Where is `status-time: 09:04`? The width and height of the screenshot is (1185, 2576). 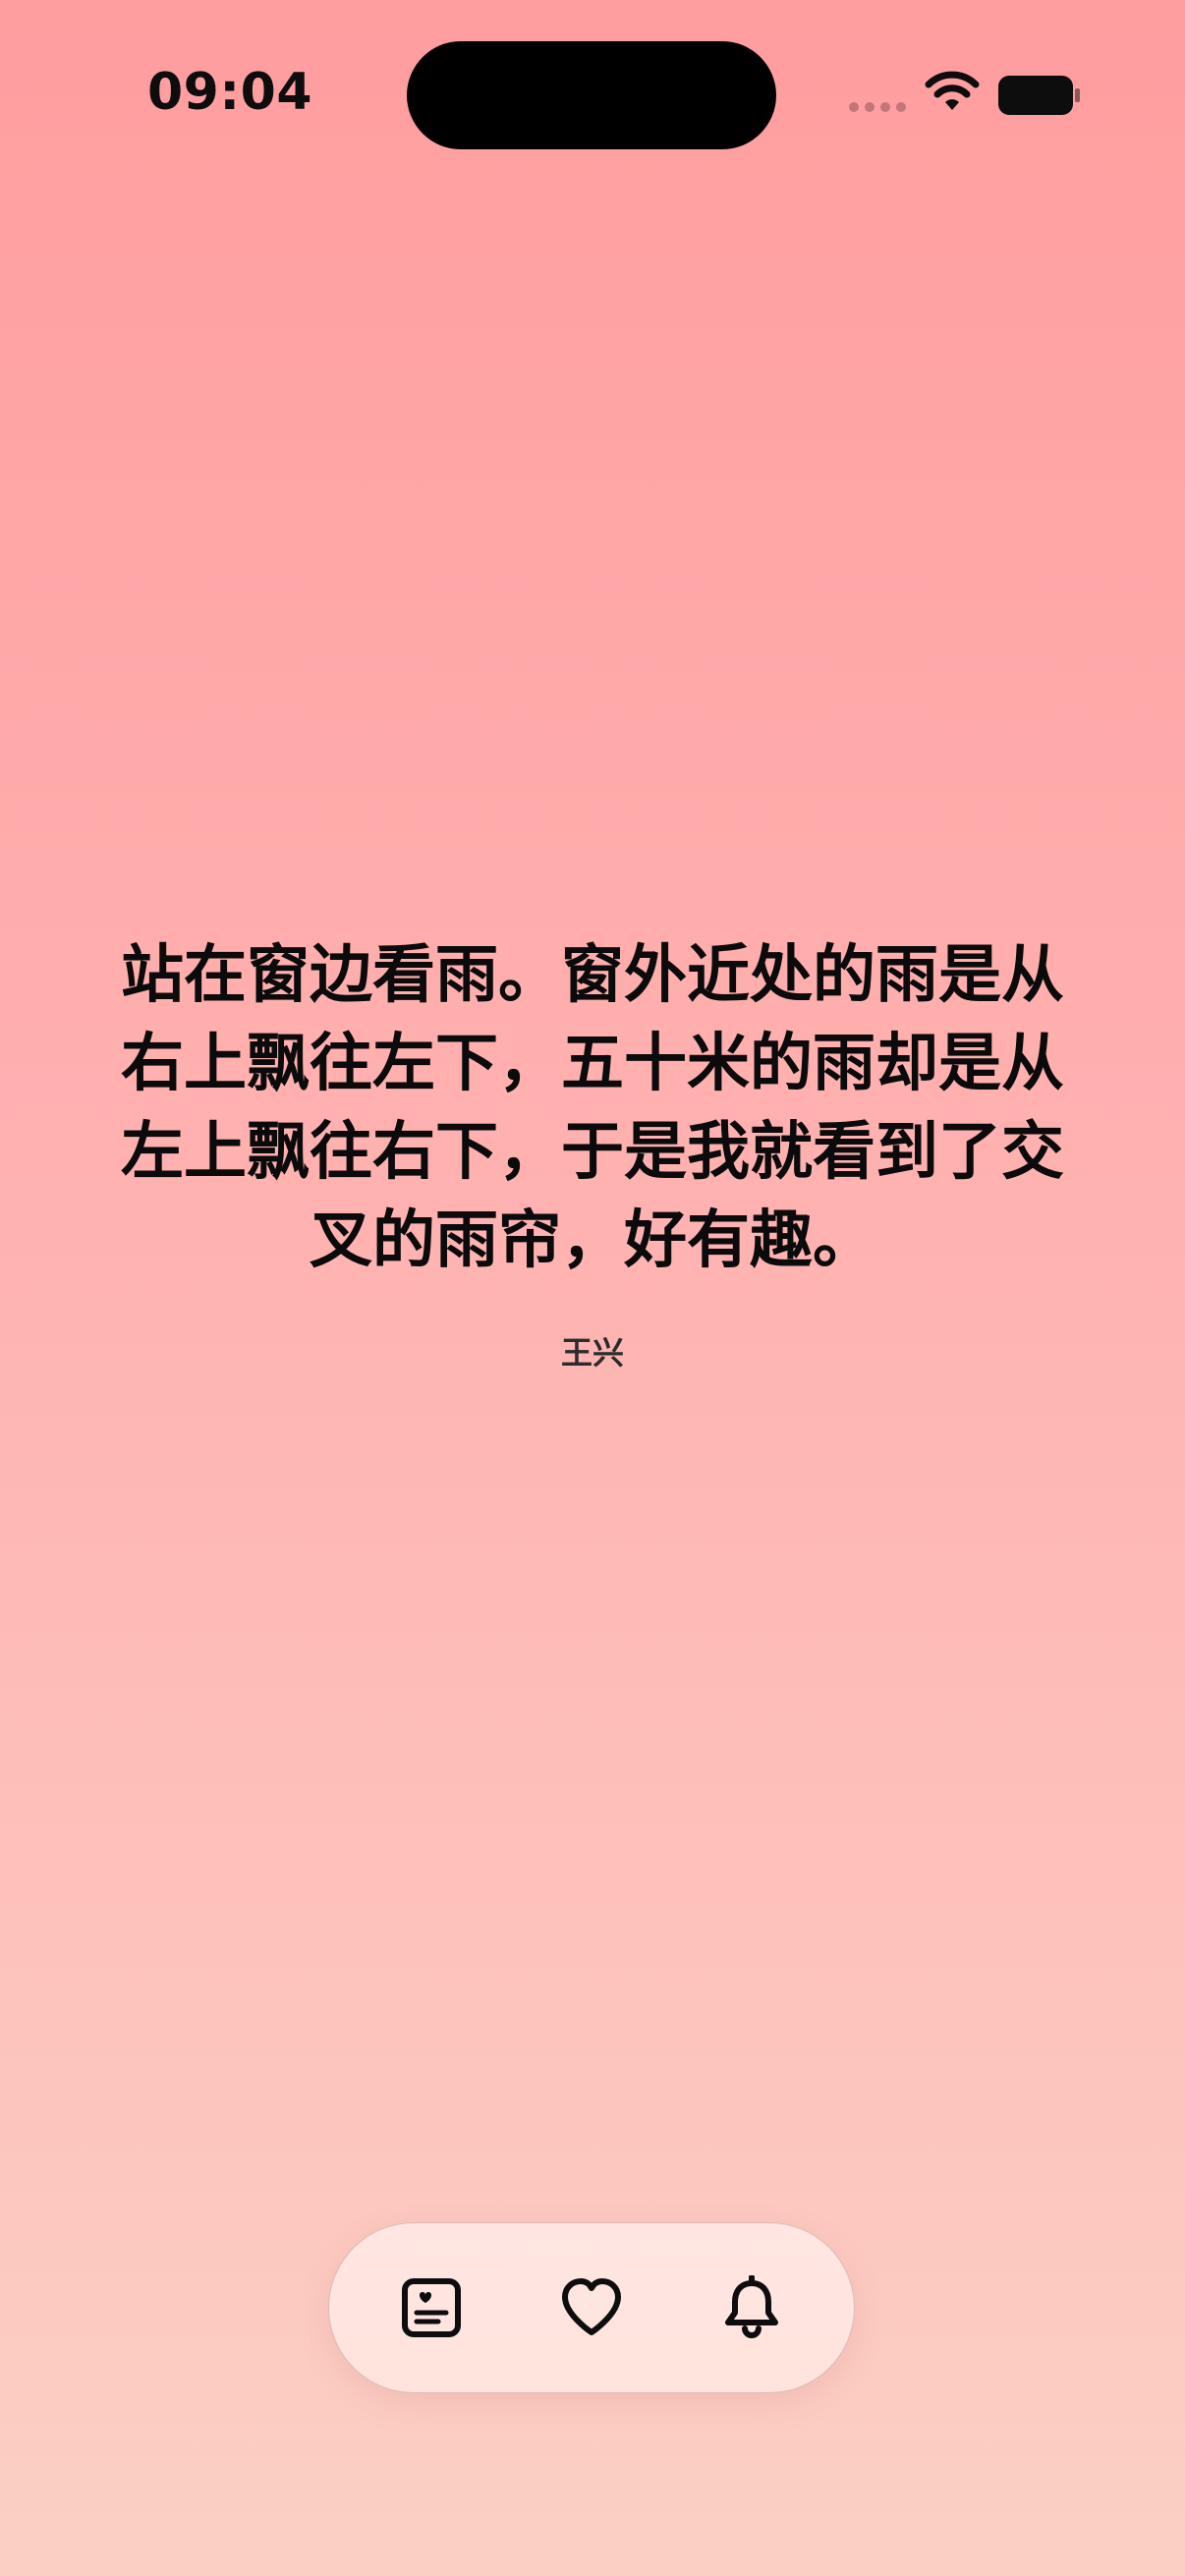
status-time: 09:04 is located at coordinates (230, 92).